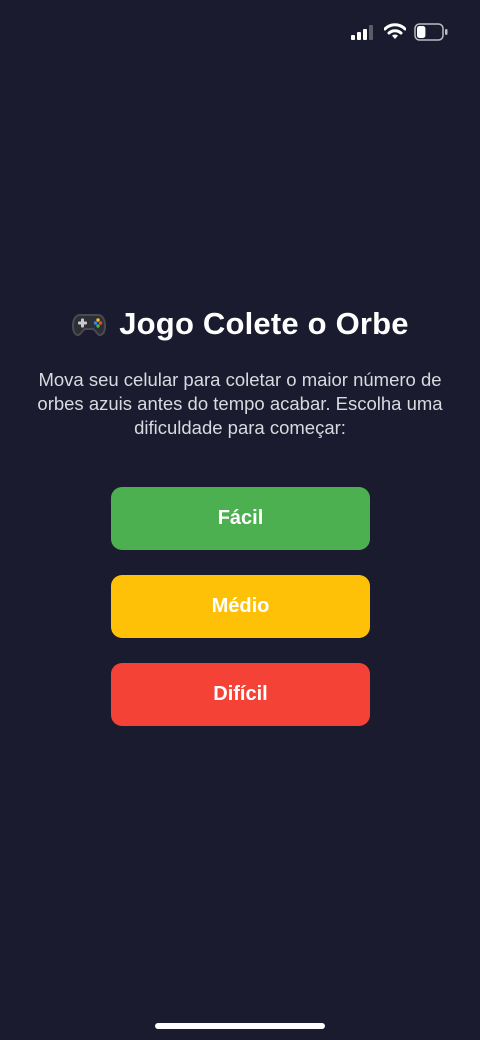  Describe the element at coordinates (240, 518) in the screenshot. I see `easy-button: Fácil` at that location.